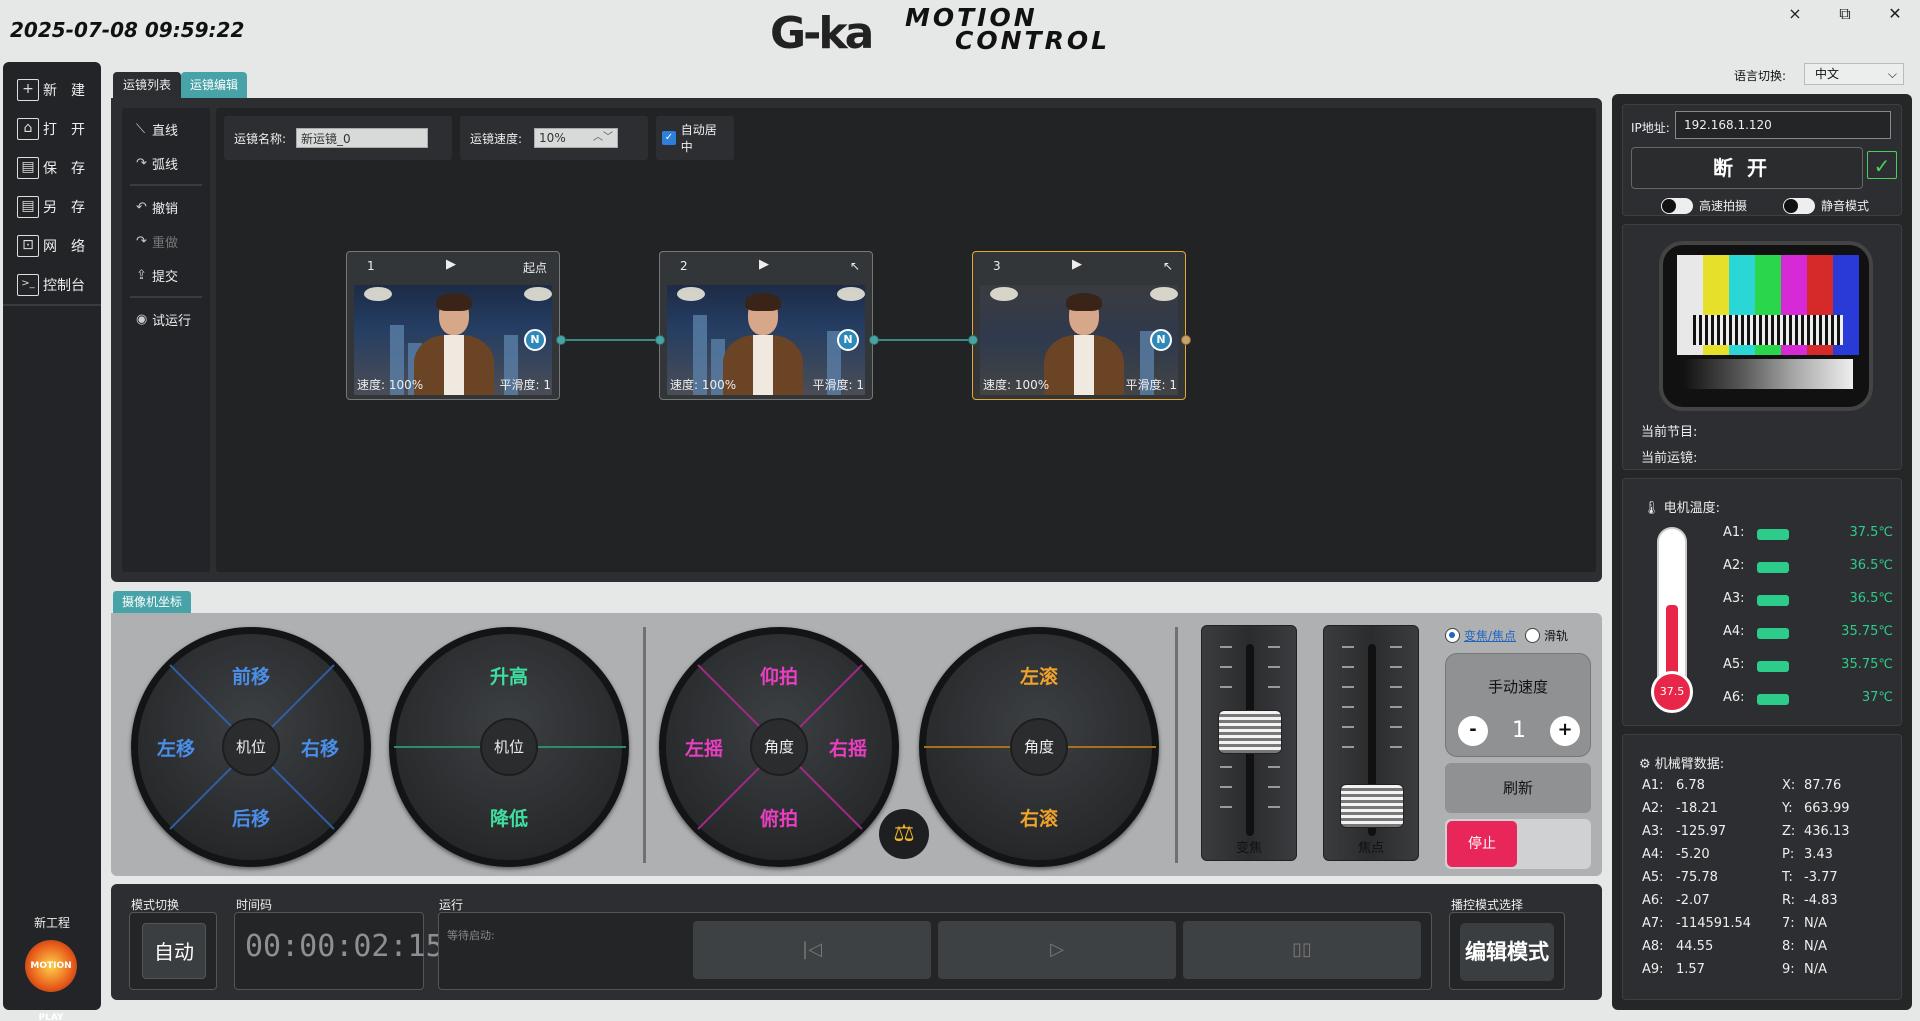 The height and width of the screenshot is (1021, 1920). What do you see at coordinates (1882, 165) in the screenshot?
I see `monitor-check-icon: ✓` at bounding box center [1882, 165].